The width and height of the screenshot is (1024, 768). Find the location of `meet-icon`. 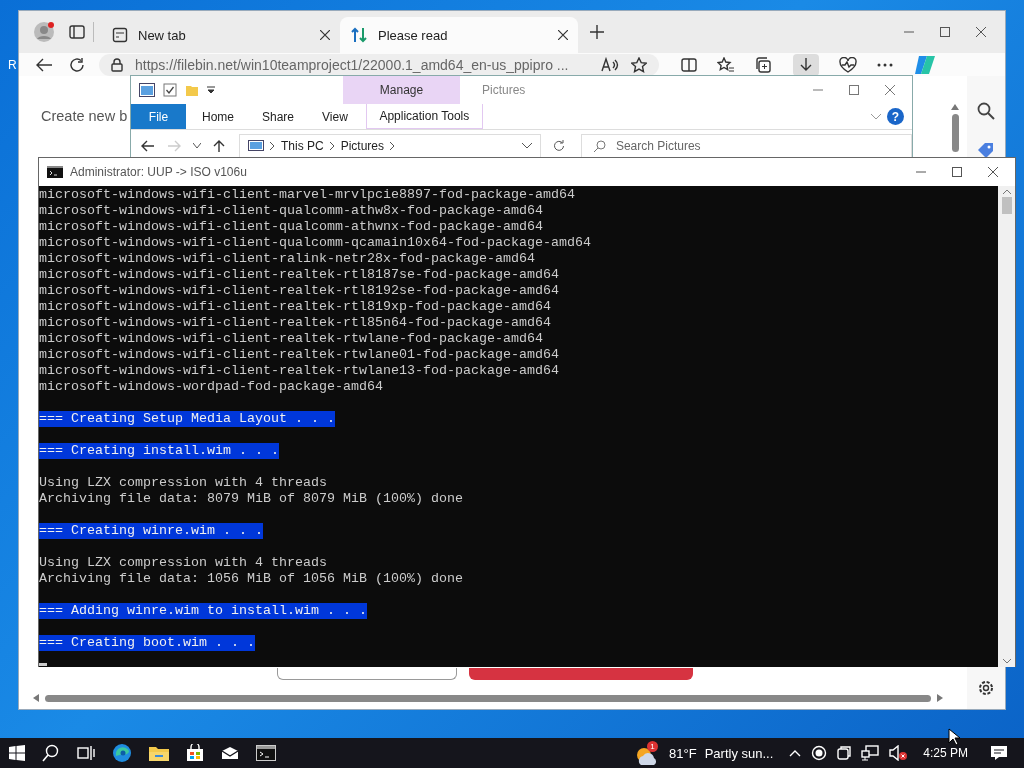

meet-icon is located at coordinates (844, 753).